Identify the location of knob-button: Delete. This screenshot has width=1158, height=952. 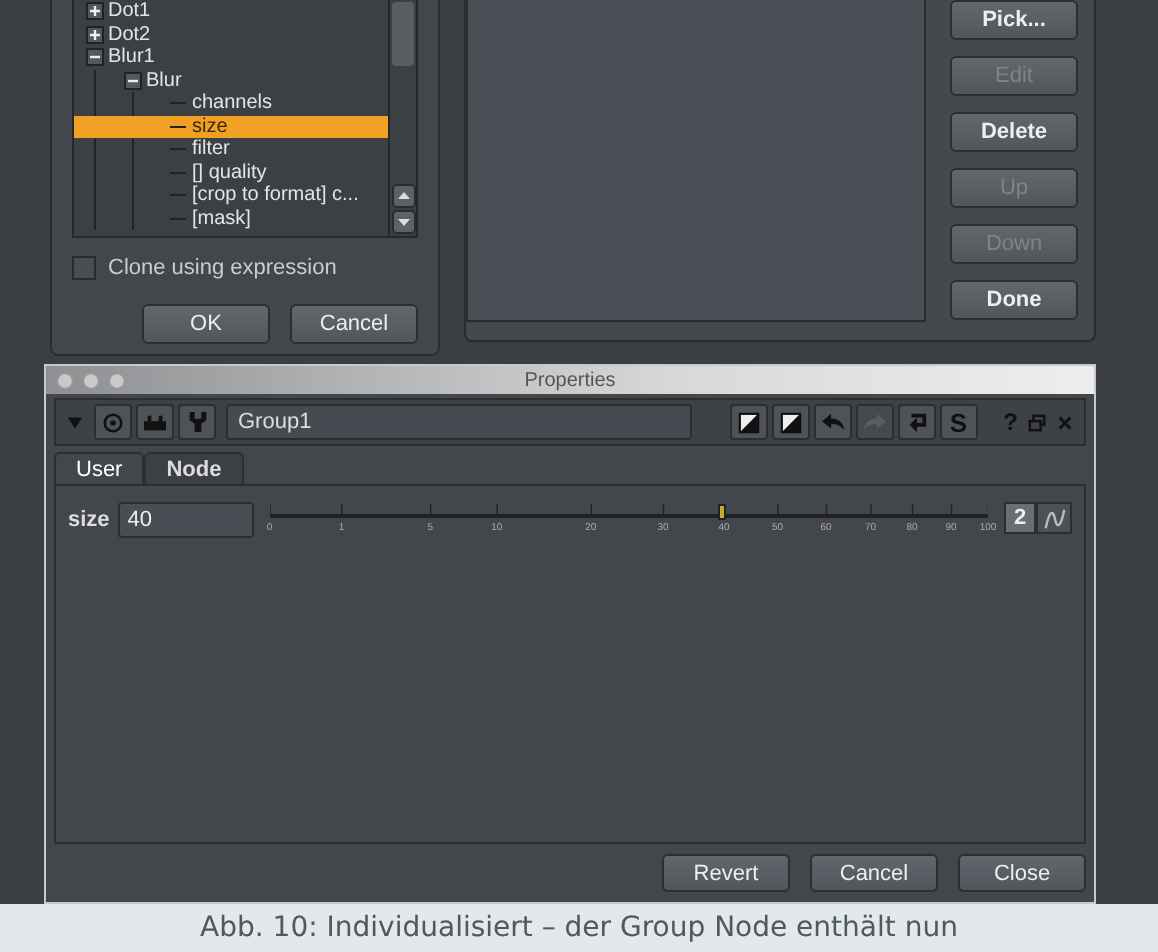
(1014, 132).